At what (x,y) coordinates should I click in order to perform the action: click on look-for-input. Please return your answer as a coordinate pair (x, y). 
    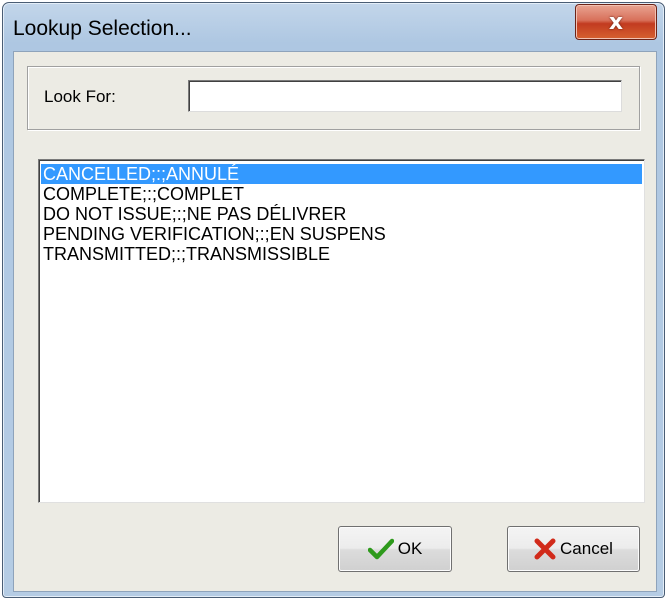
    Looking at the image, I should click on (405, 96).